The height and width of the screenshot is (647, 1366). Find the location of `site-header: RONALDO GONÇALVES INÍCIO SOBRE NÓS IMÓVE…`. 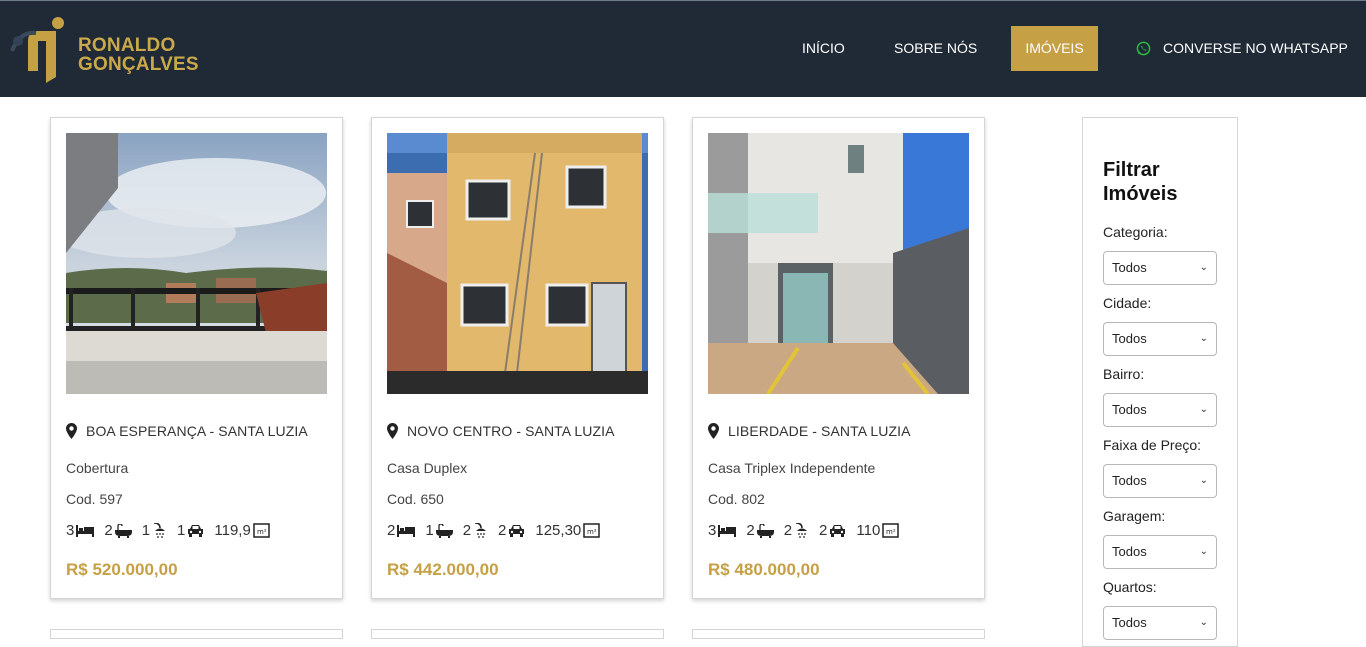

site-header: RONALDO GONÇALVES INÍCIO SOBRE NÓS IMÓVE… is located at coordinates (683, 48).